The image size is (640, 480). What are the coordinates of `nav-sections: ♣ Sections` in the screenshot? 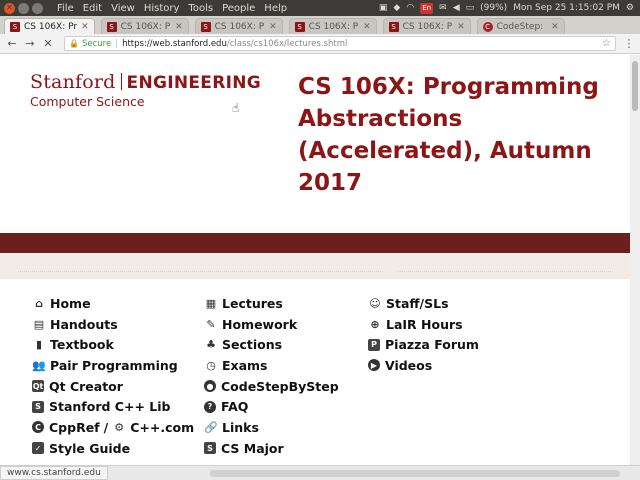 It's located at (286, 344).